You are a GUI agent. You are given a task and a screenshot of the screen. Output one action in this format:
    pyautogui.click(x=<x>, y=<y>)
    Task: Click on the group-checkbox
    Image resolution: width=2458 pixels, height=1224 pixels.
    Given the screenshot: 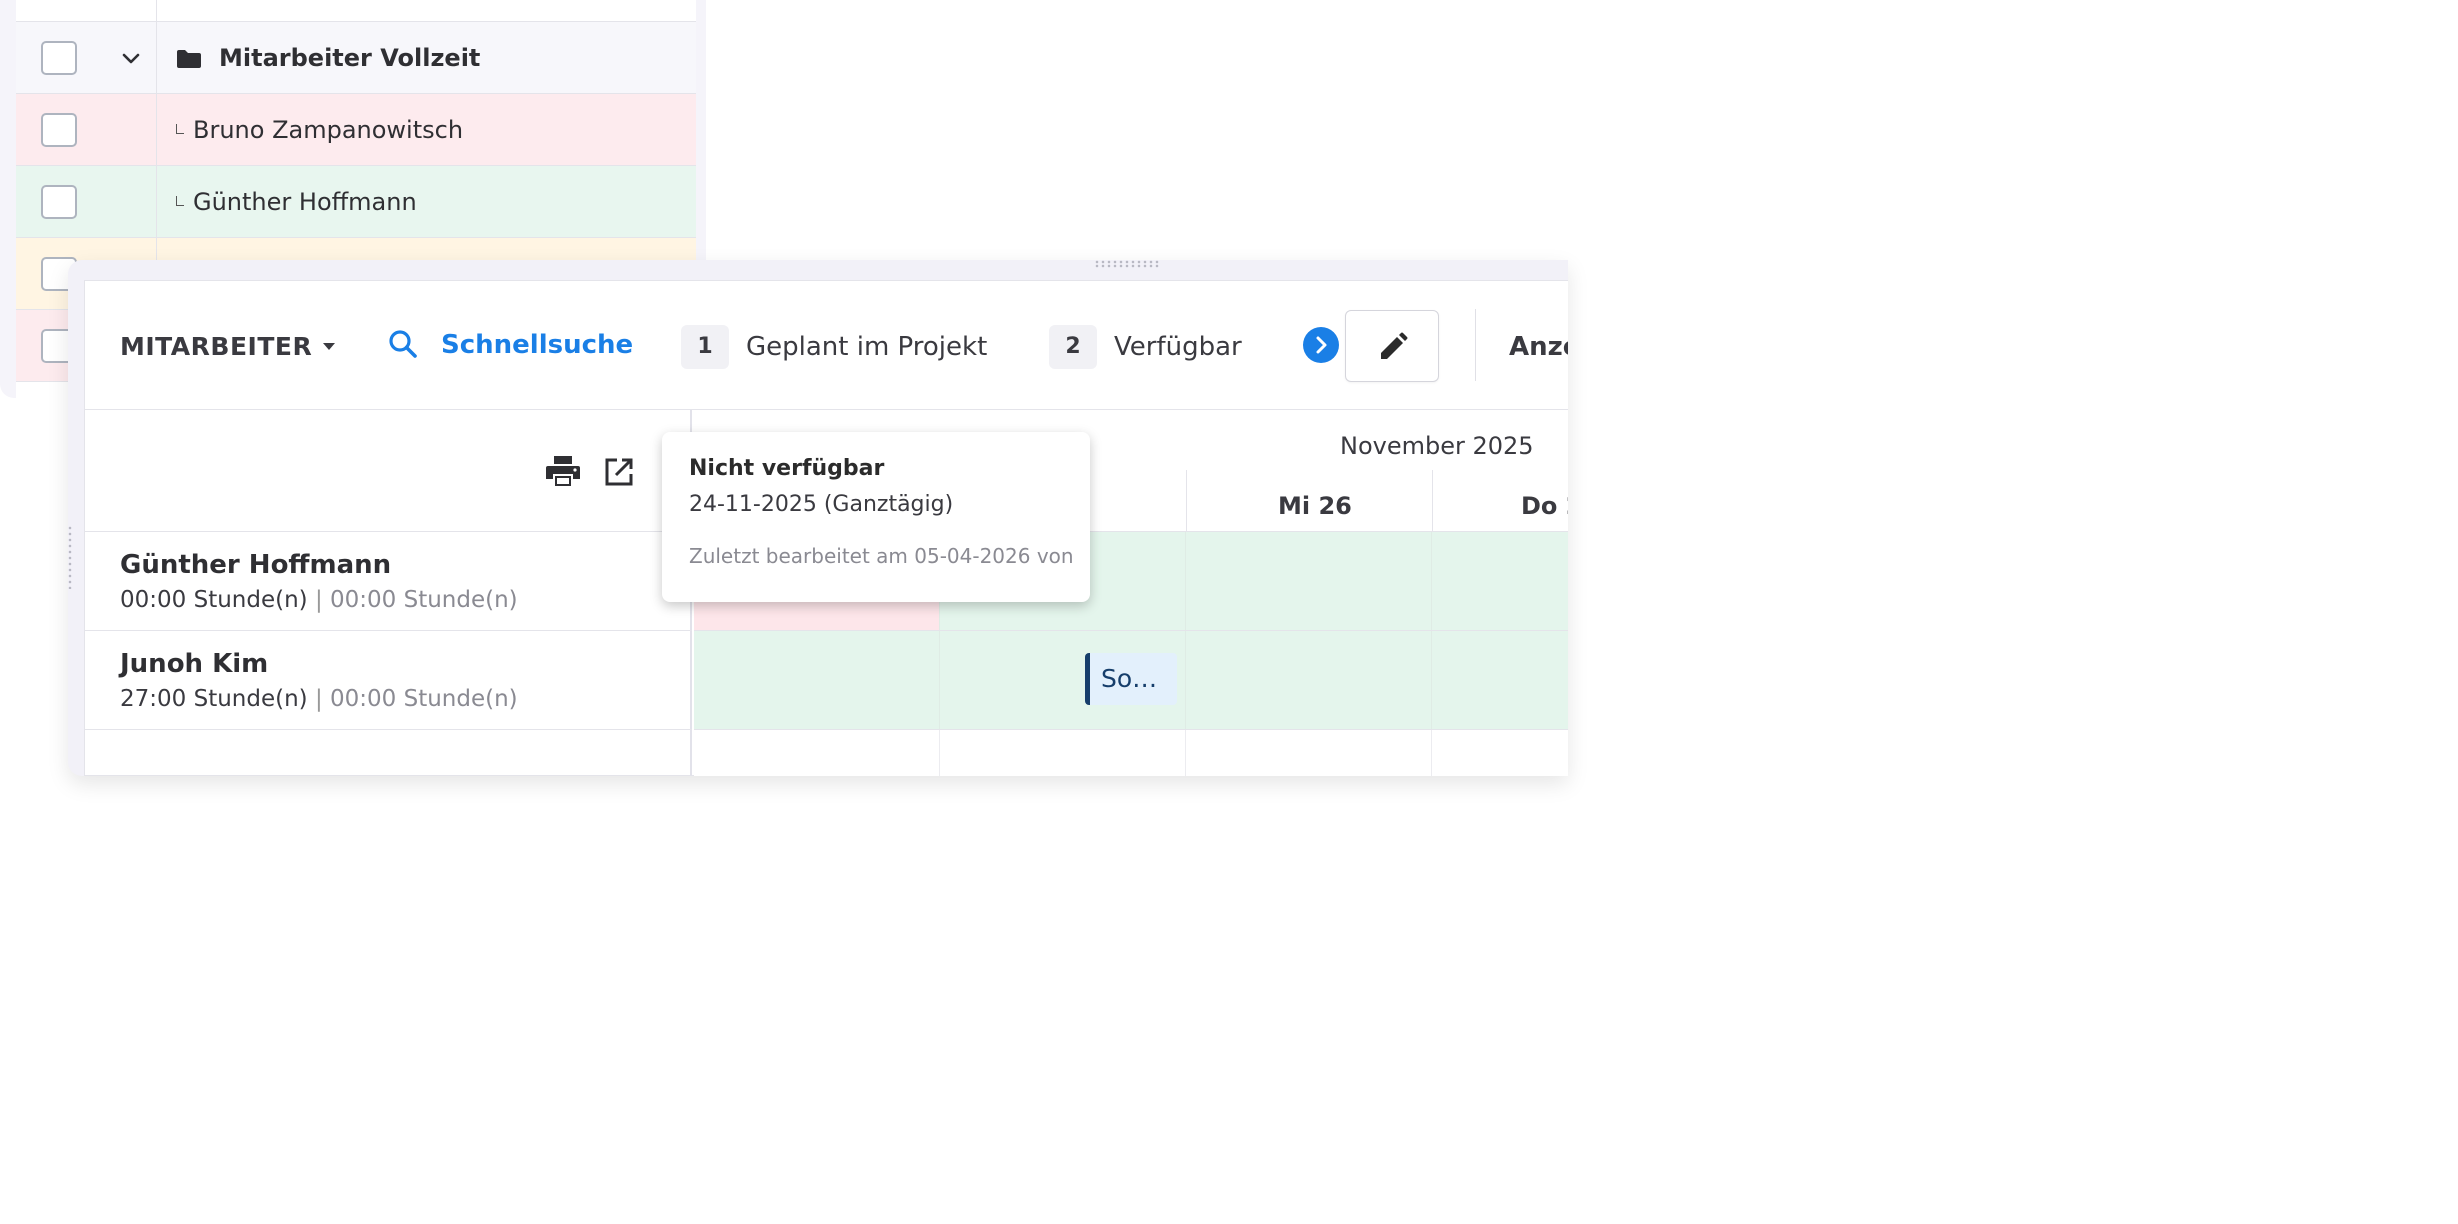 What is the action you would take?
    pyautogui.click(x=59, y=58)
    